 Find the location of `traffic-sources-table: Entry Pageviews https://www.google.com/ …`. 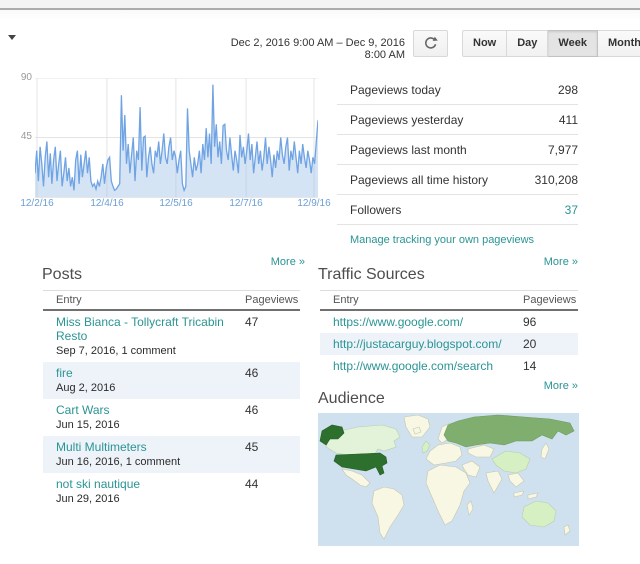

traffic-sources-table: Entry Pageviews https://www.google.com/ … is located at coordinates (449, 333).